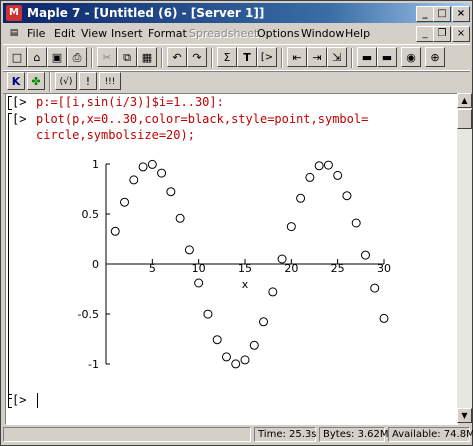  I want to click on scroll-up-icon: ▲, so click(464, 100).